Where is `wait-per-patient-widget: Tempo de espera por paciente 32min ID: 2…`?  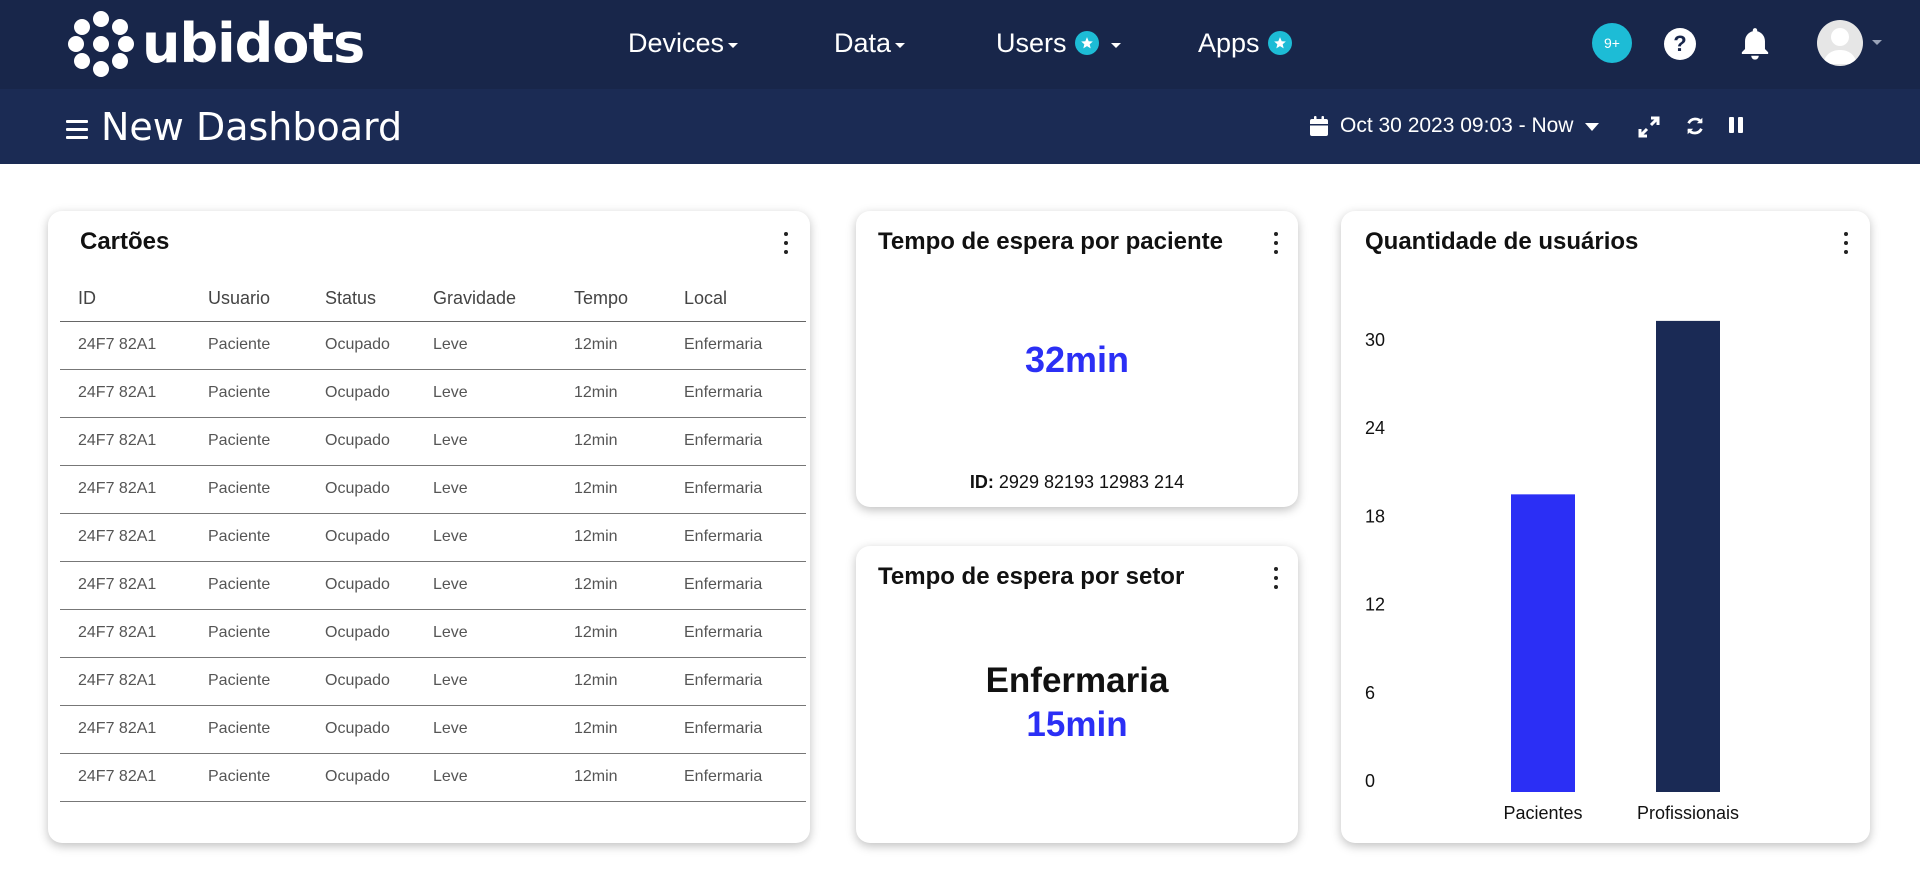 wait-per-patient-widget: Tempo de espera por paciente 32min ID: 2… is located at coordinates (1077, 359).